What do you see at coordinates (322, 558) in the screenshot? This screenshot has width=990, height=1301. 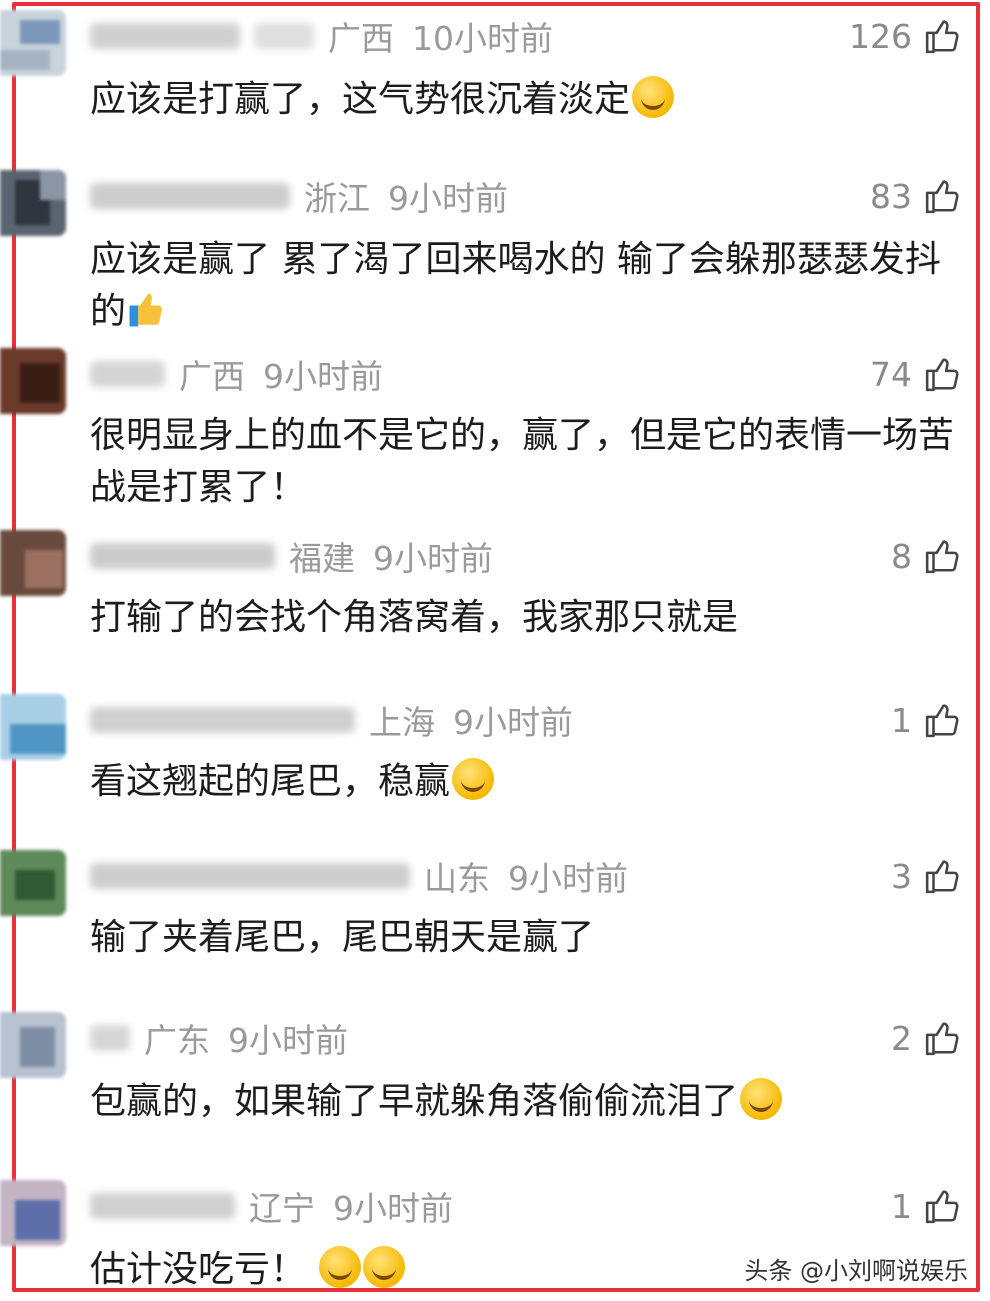 I see `comment-location: 福建` at bounding box center [322, 558].